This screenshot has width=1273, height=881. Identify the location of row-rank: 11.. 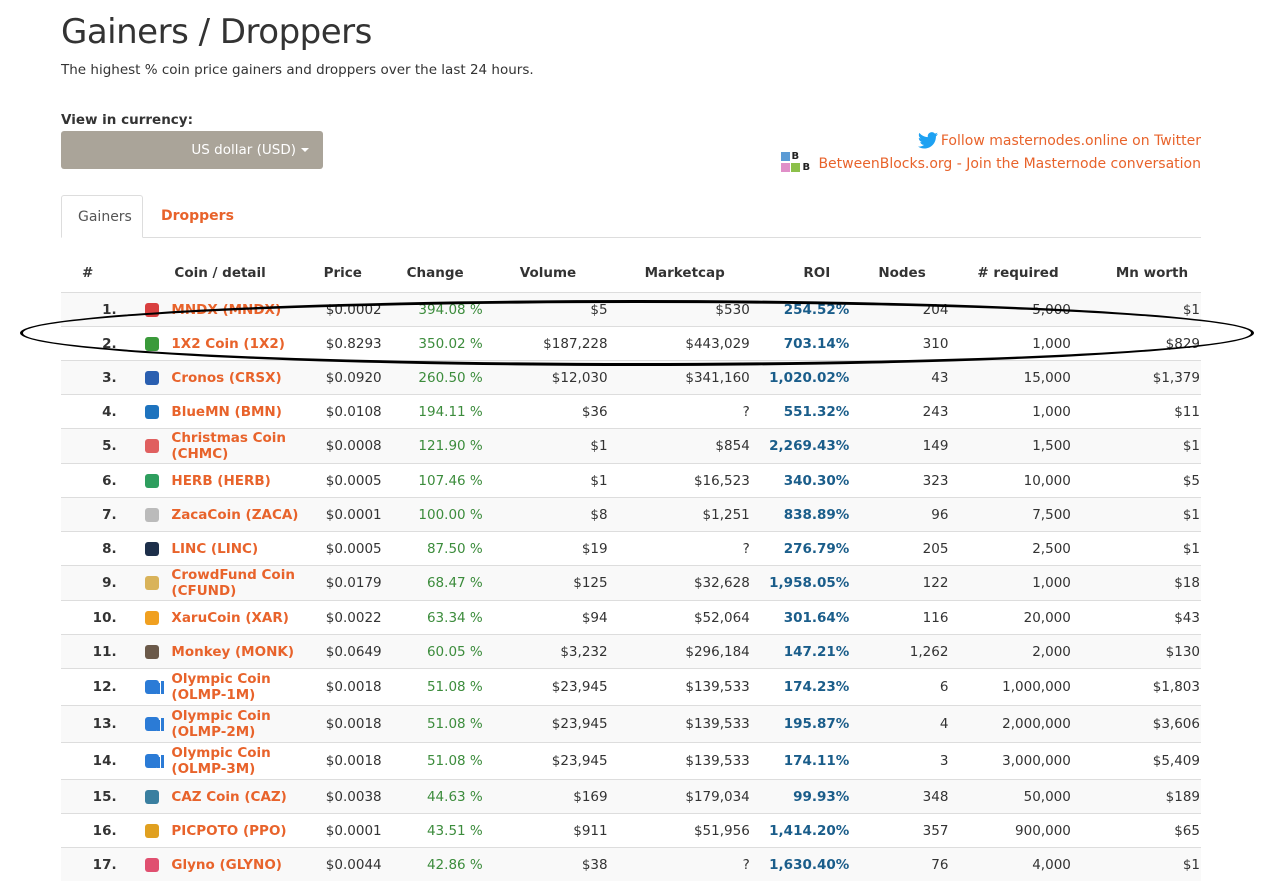
(97, 652).